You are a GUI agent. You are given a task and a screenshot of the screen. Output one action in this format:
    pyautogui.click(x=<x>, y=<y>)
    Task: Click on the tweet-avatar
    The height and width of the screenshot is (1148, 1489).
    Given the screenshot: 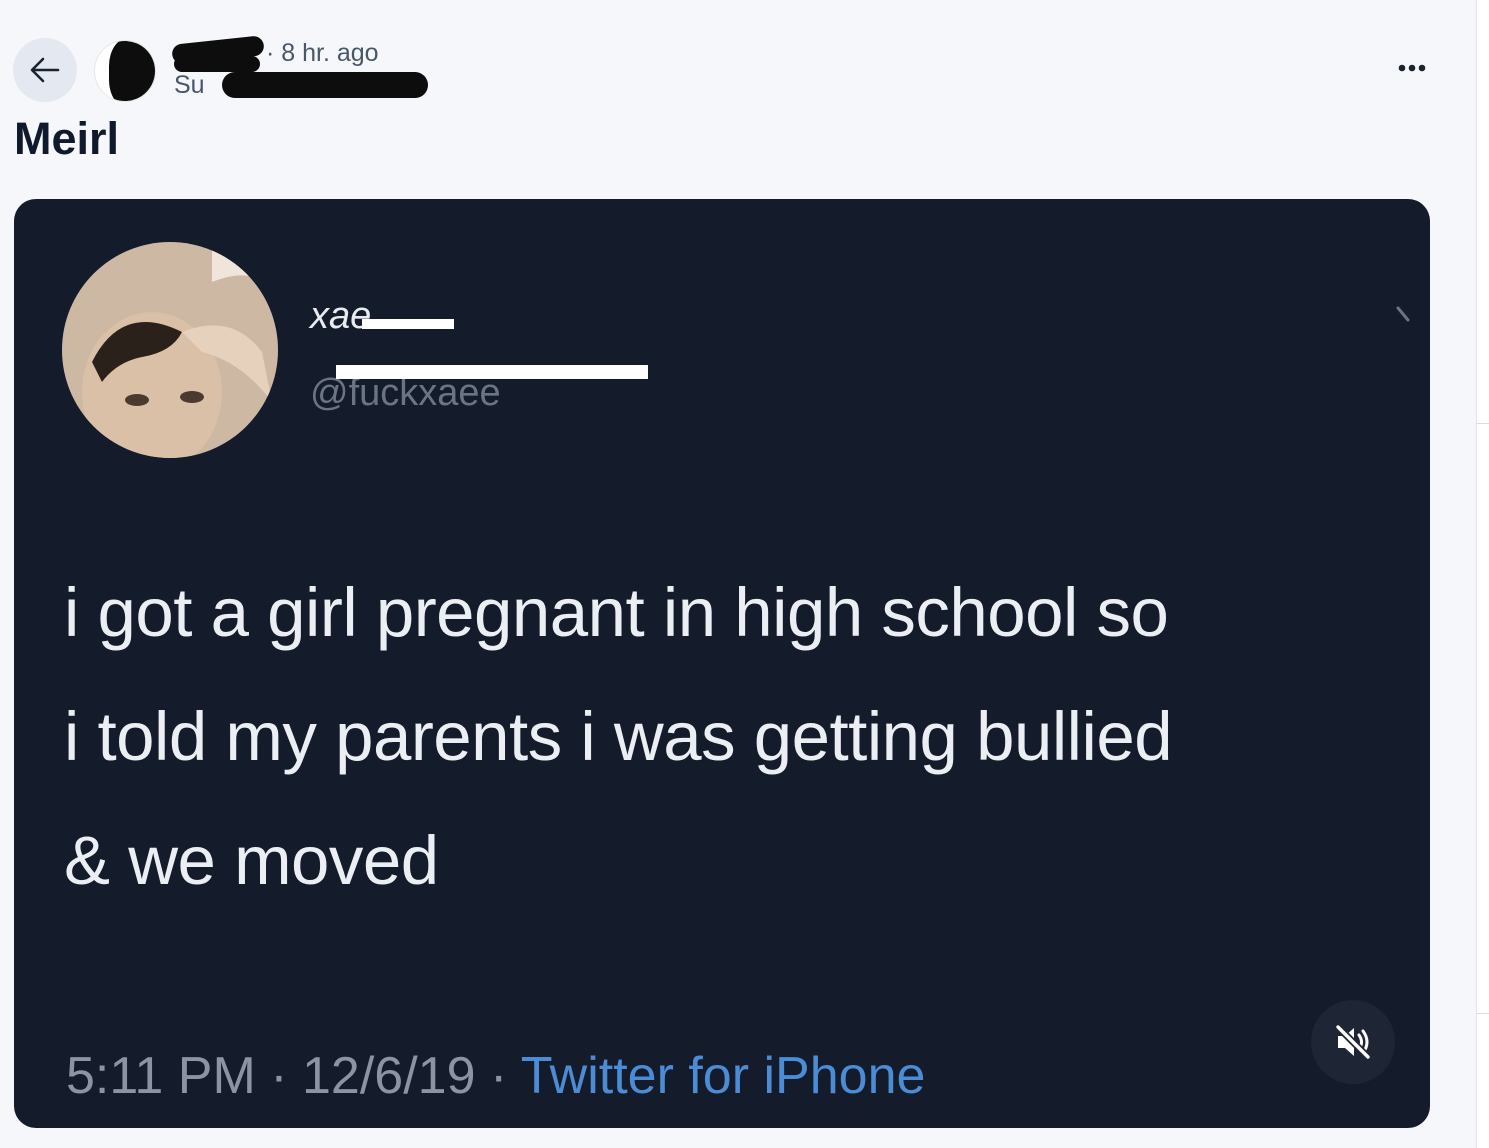 What is the action you would take?
    pyautogui.click(x=170, y=350)
    